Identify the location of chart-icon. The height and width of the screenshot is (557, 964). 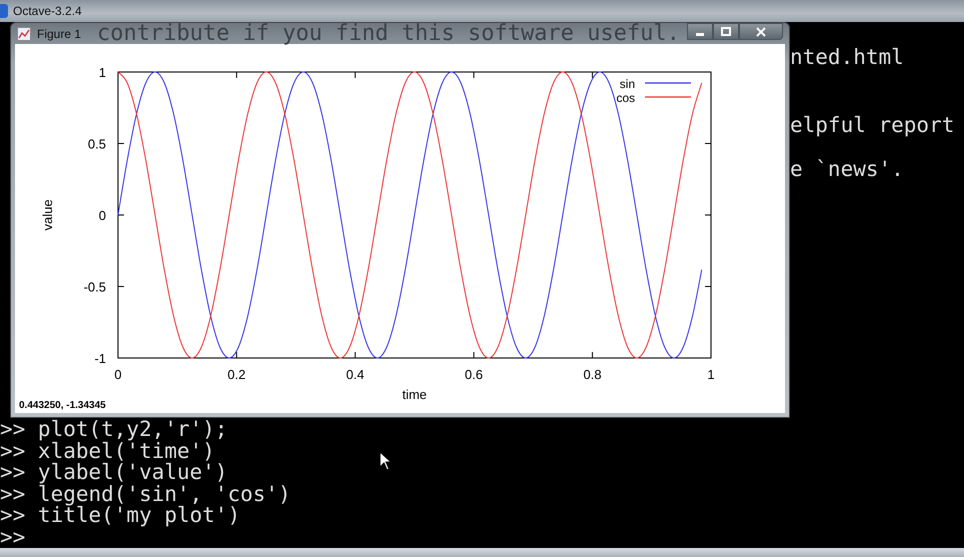
(24, 33).